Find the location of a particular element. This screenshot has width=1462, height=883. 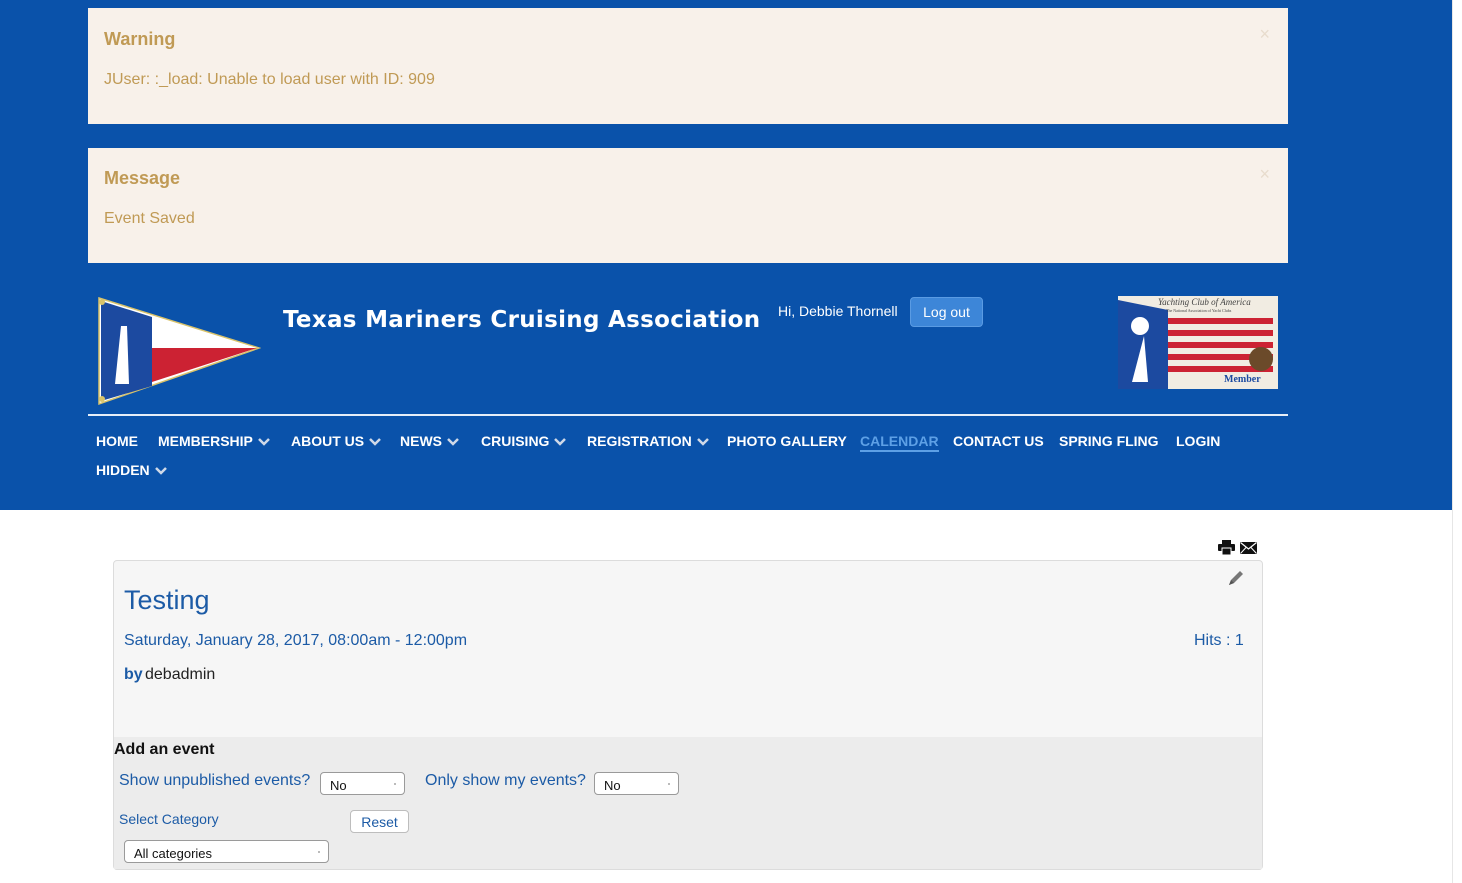

only-my-events-label: Only show my events? is located at coordinates (505, 780).